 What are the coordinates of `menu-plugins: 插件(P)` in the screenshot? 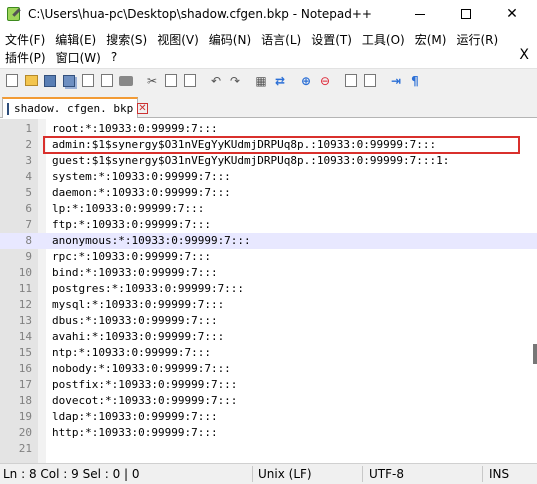 It's located at (25, 57).